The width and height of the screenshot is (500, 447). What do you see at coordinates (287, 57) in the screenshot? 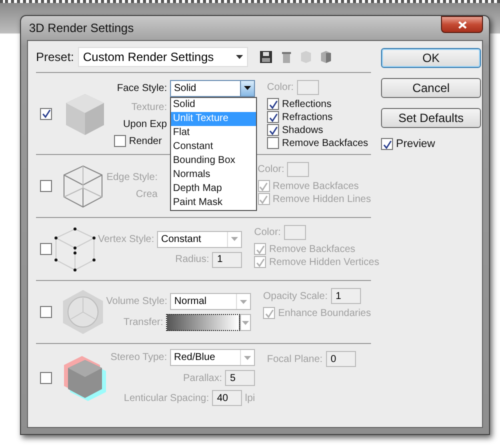
I see `trash-icon` at bounding box center [287, 57].